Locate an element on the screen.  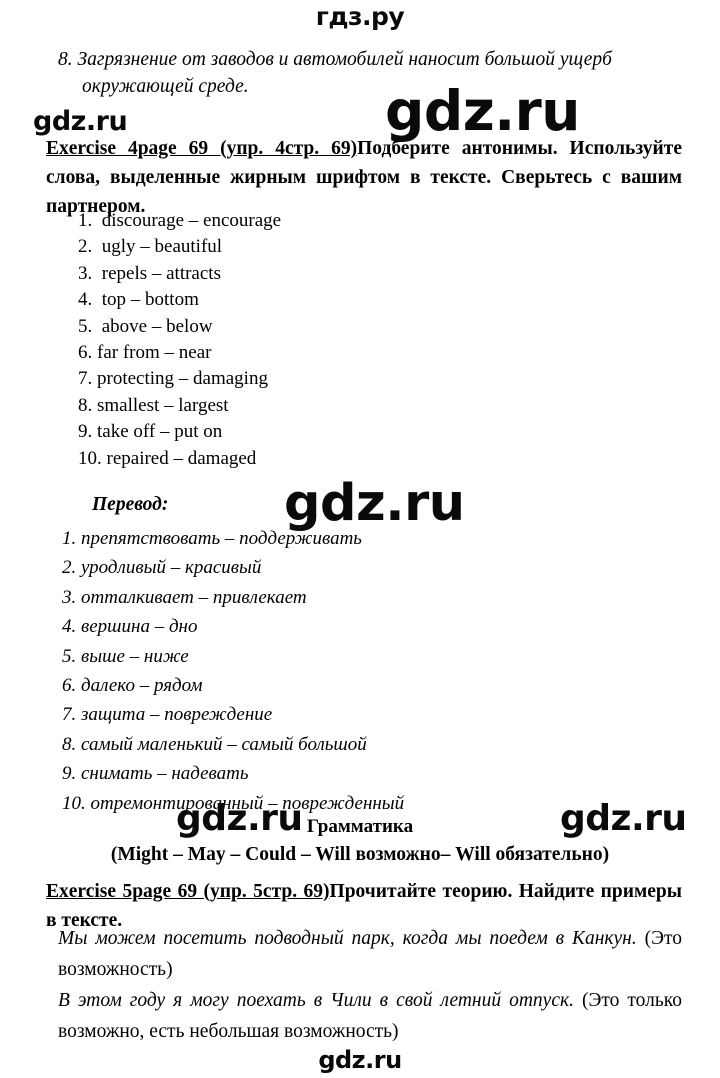
list-item: 8. самый маленький – самый большой is located at coordinates (214, 744).